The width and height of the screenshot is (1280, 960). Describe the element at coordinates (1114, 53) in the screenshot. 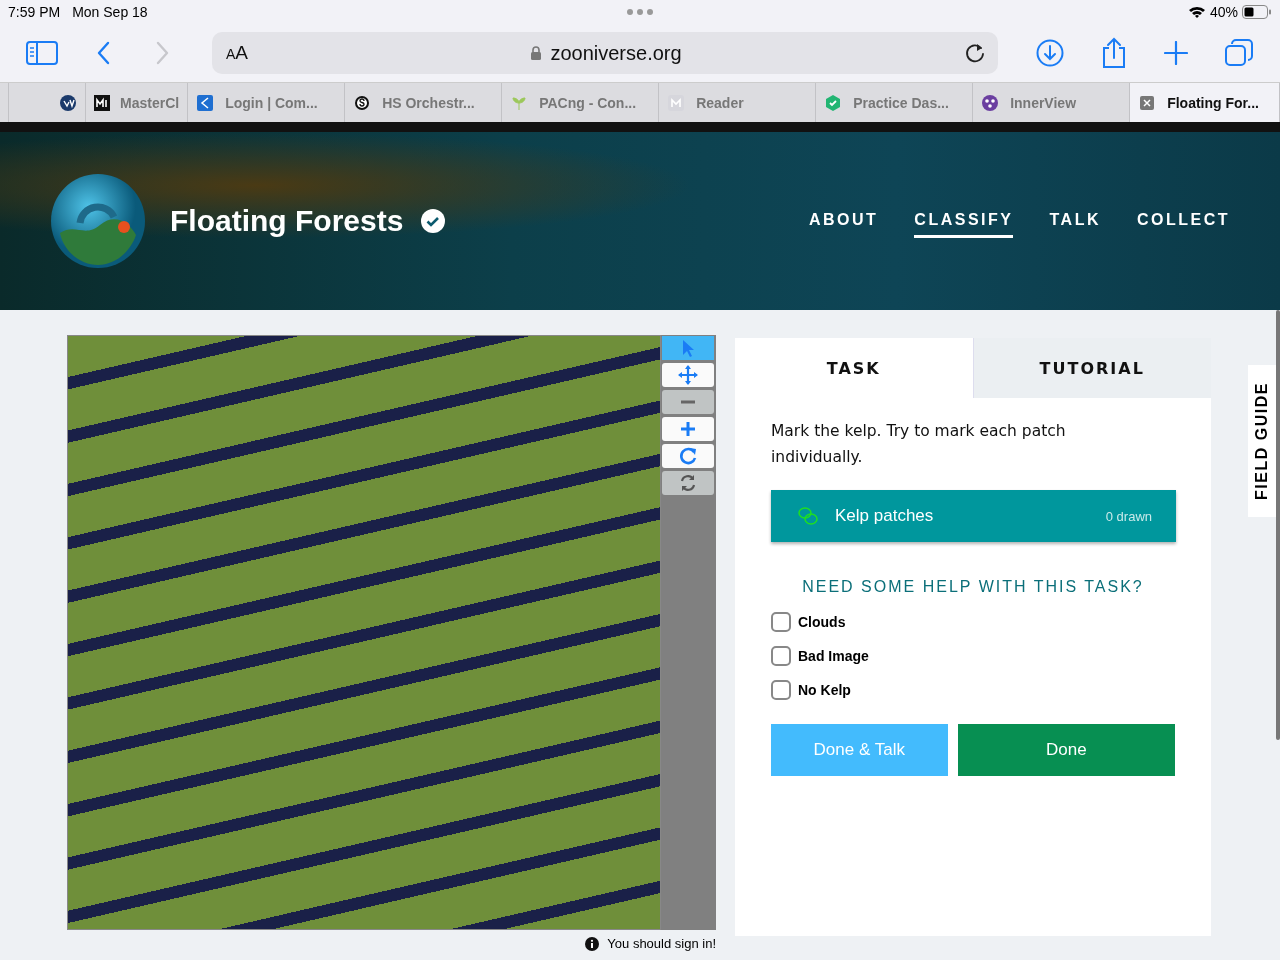

I see `share-icon` at that location.